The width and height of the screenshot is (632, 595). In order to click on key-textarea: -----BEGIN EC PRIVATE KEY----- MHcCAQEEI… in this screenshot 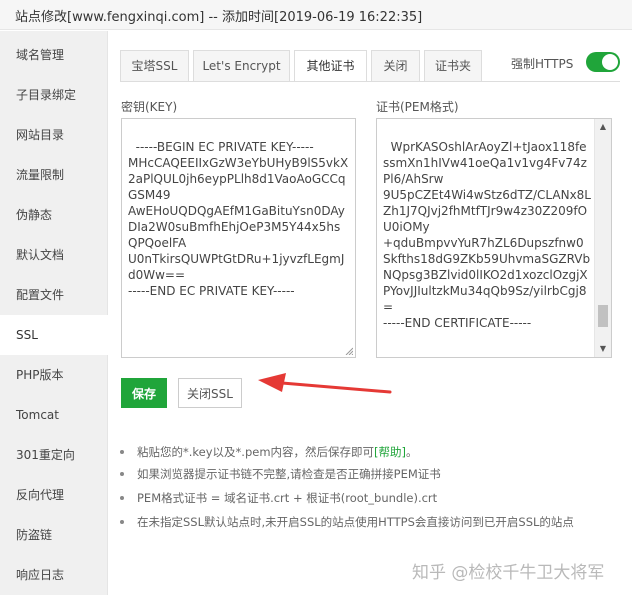, I will do `click(238, 238)`.